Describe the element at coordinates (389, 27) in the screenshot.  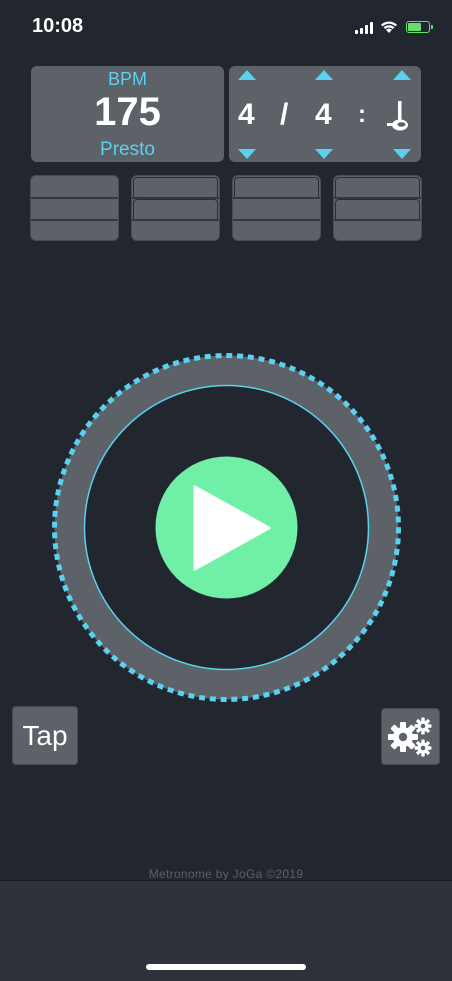
I see `wifi-icon` at that location.